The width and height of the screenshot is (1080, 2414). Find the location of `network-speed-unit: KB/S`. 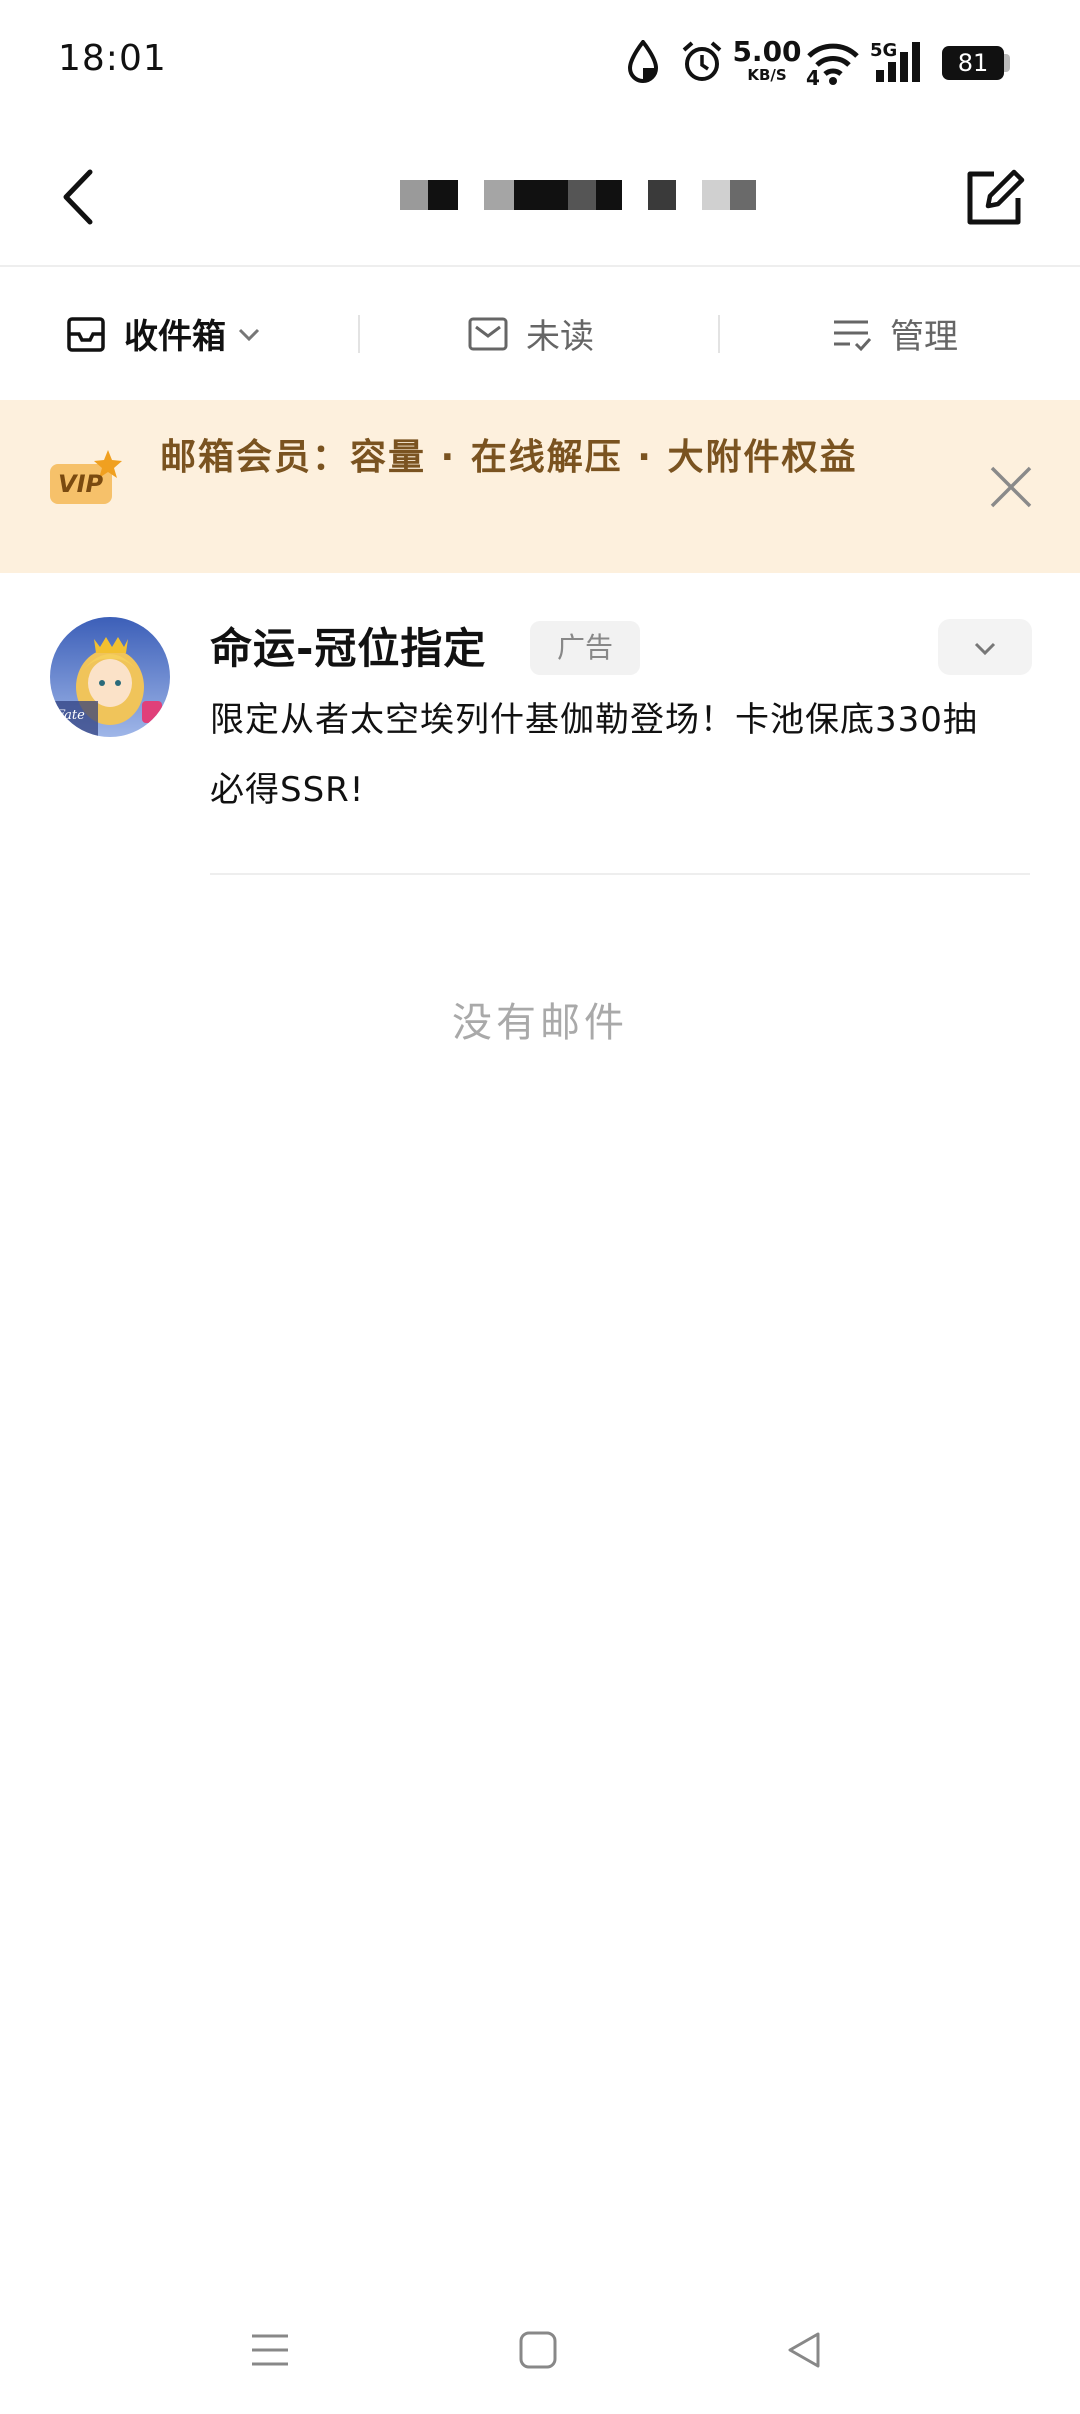

network-speed-unit: KB/S is located at coordinates (767, 75).